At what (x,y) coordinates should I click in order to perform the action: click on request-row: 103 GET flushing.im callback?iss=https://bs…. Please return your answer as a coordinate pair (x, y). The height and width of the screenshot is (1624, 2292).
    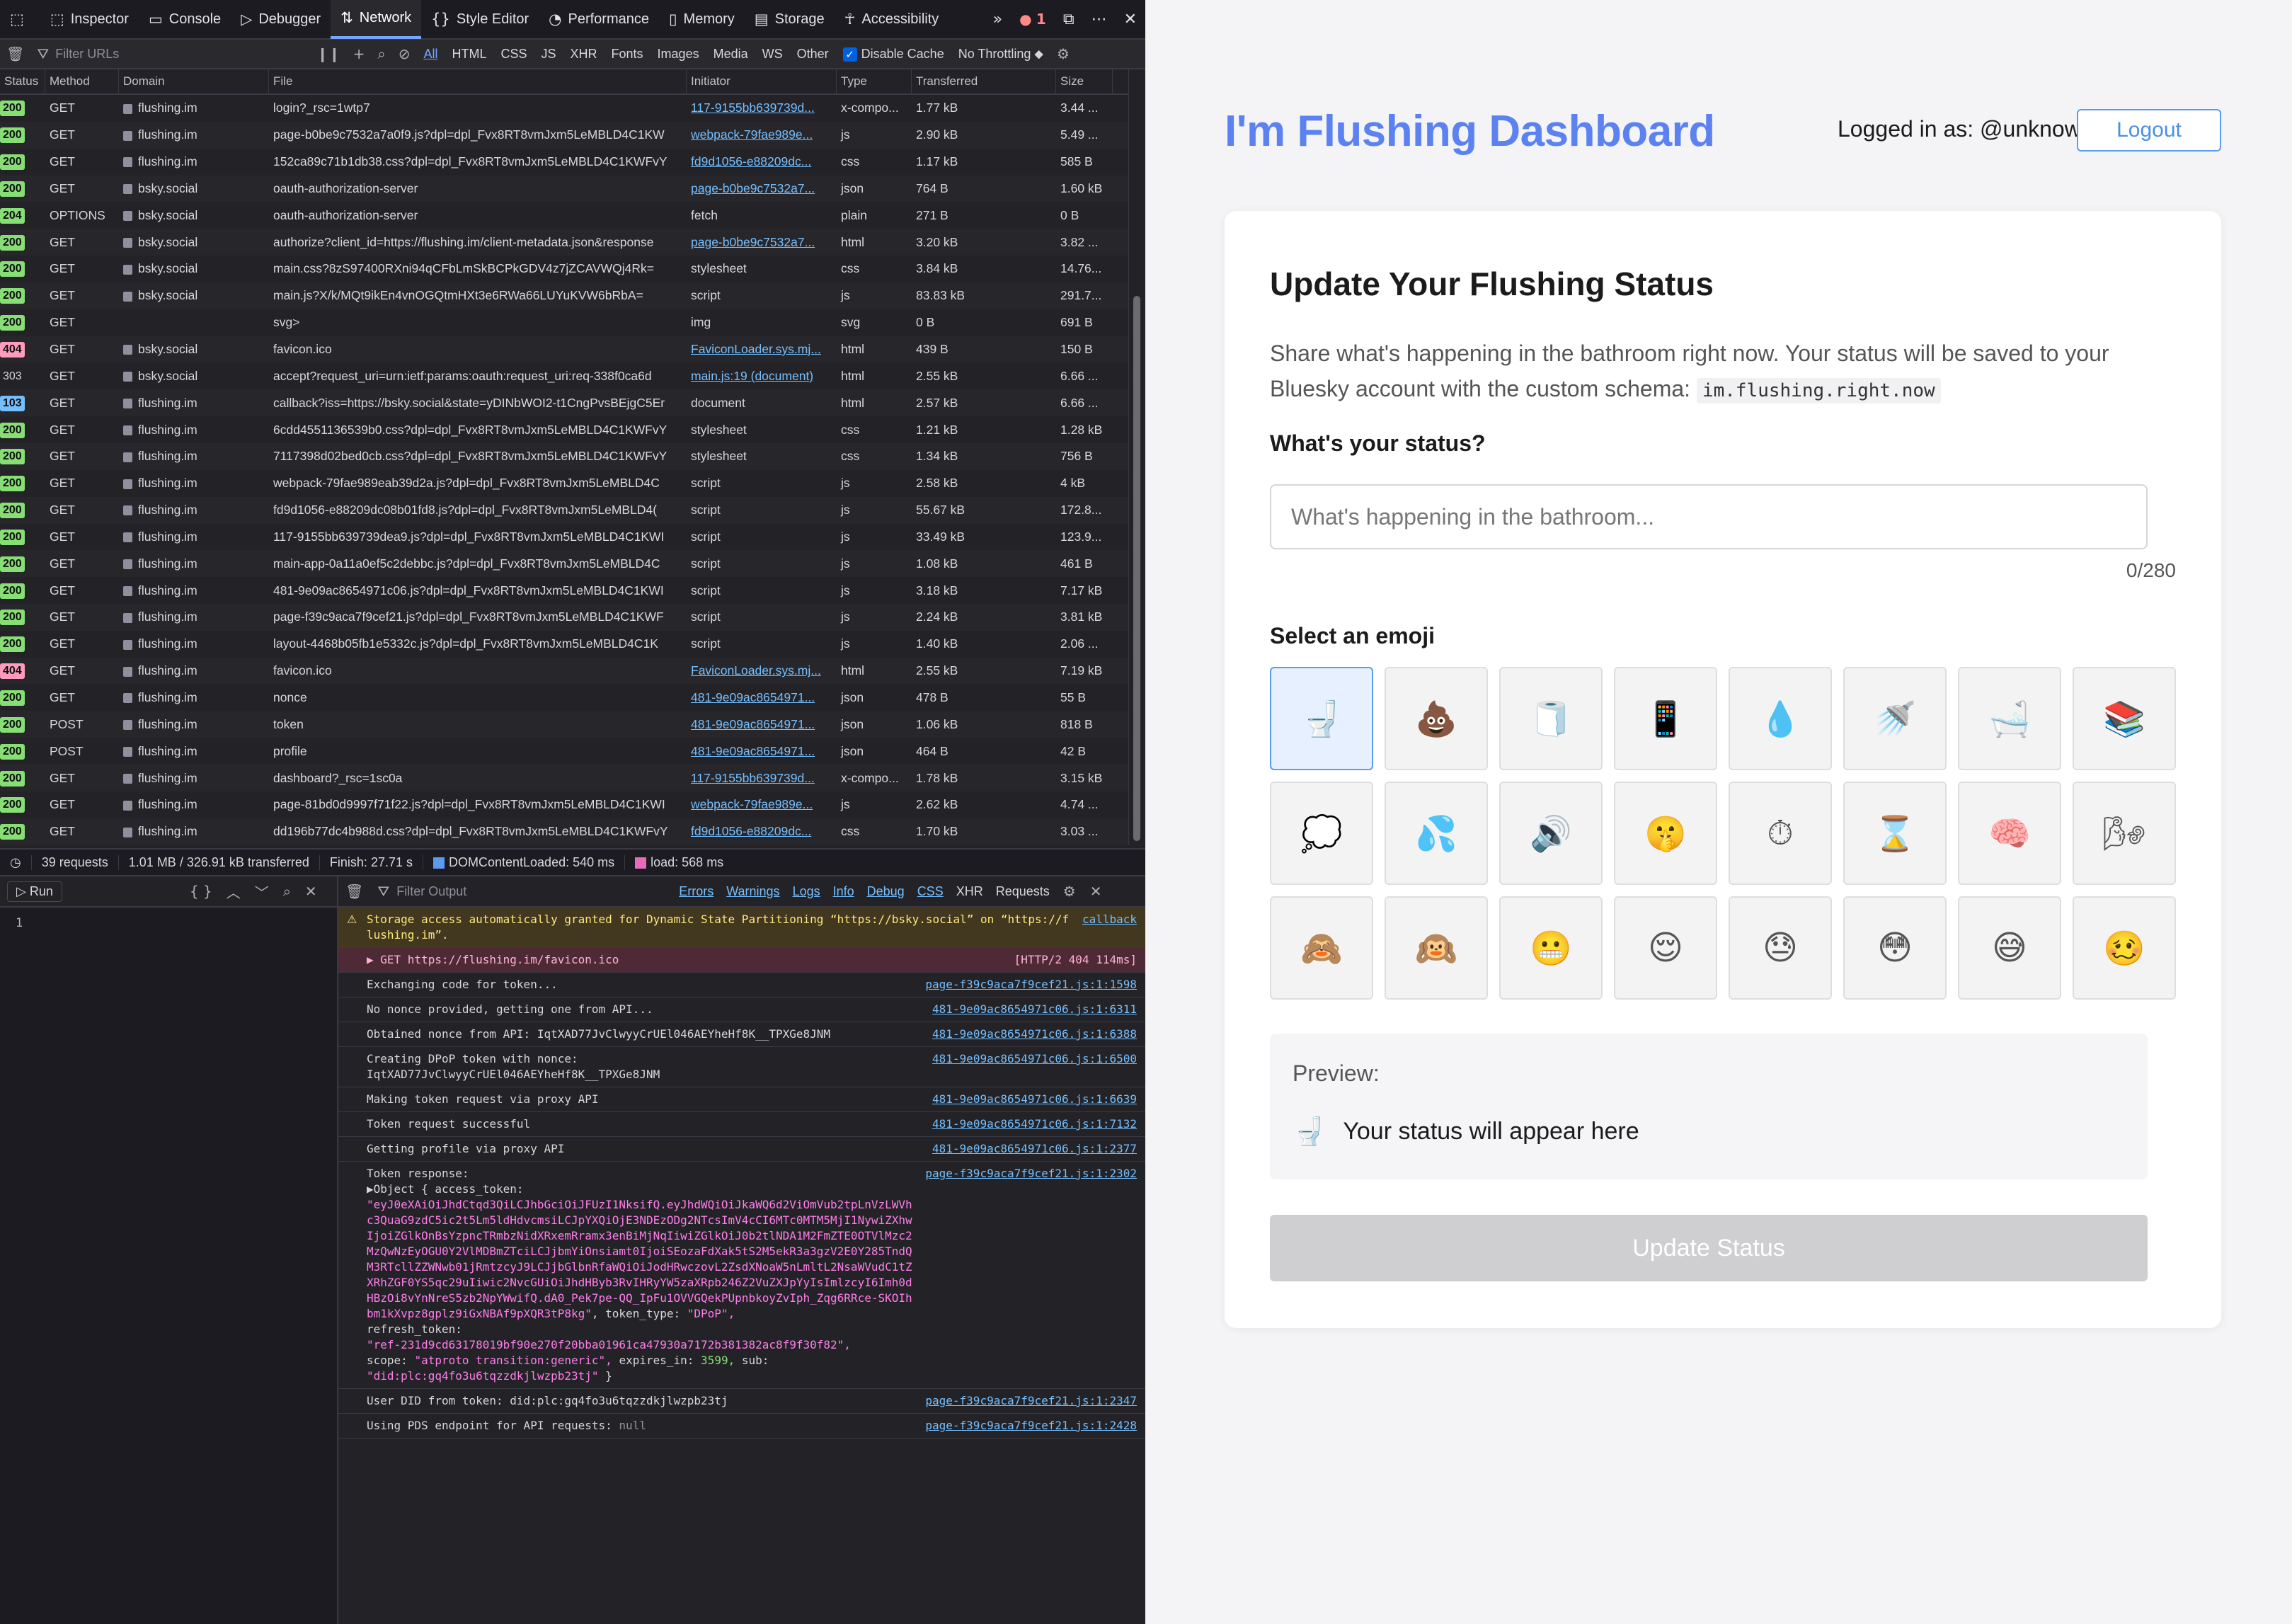
    Looking at the image, I should click on (564, 403).